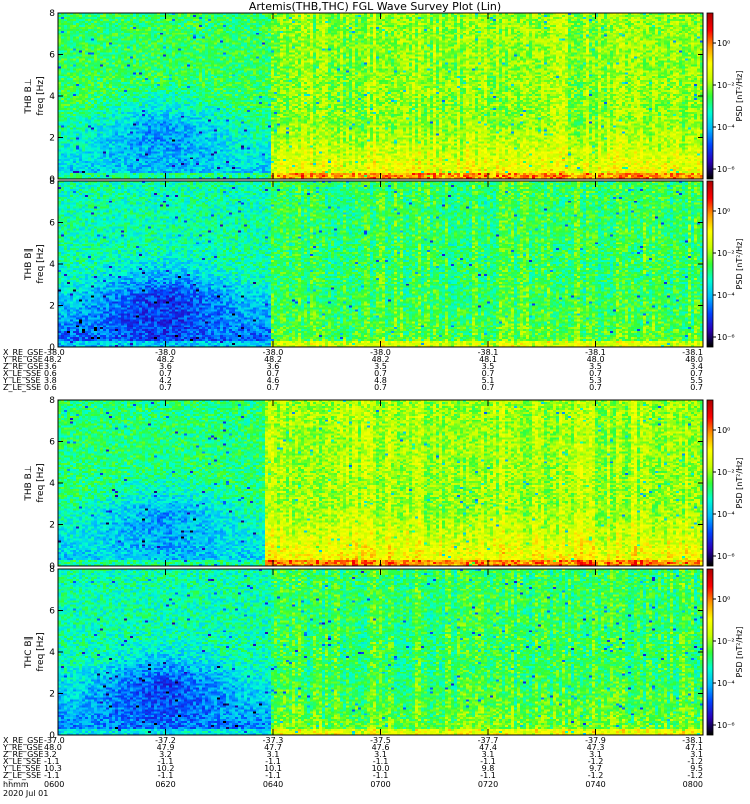  Describe the element at coordinates (273, 784) in the screenshot. I see `x-tick-label: 0640` at that location.